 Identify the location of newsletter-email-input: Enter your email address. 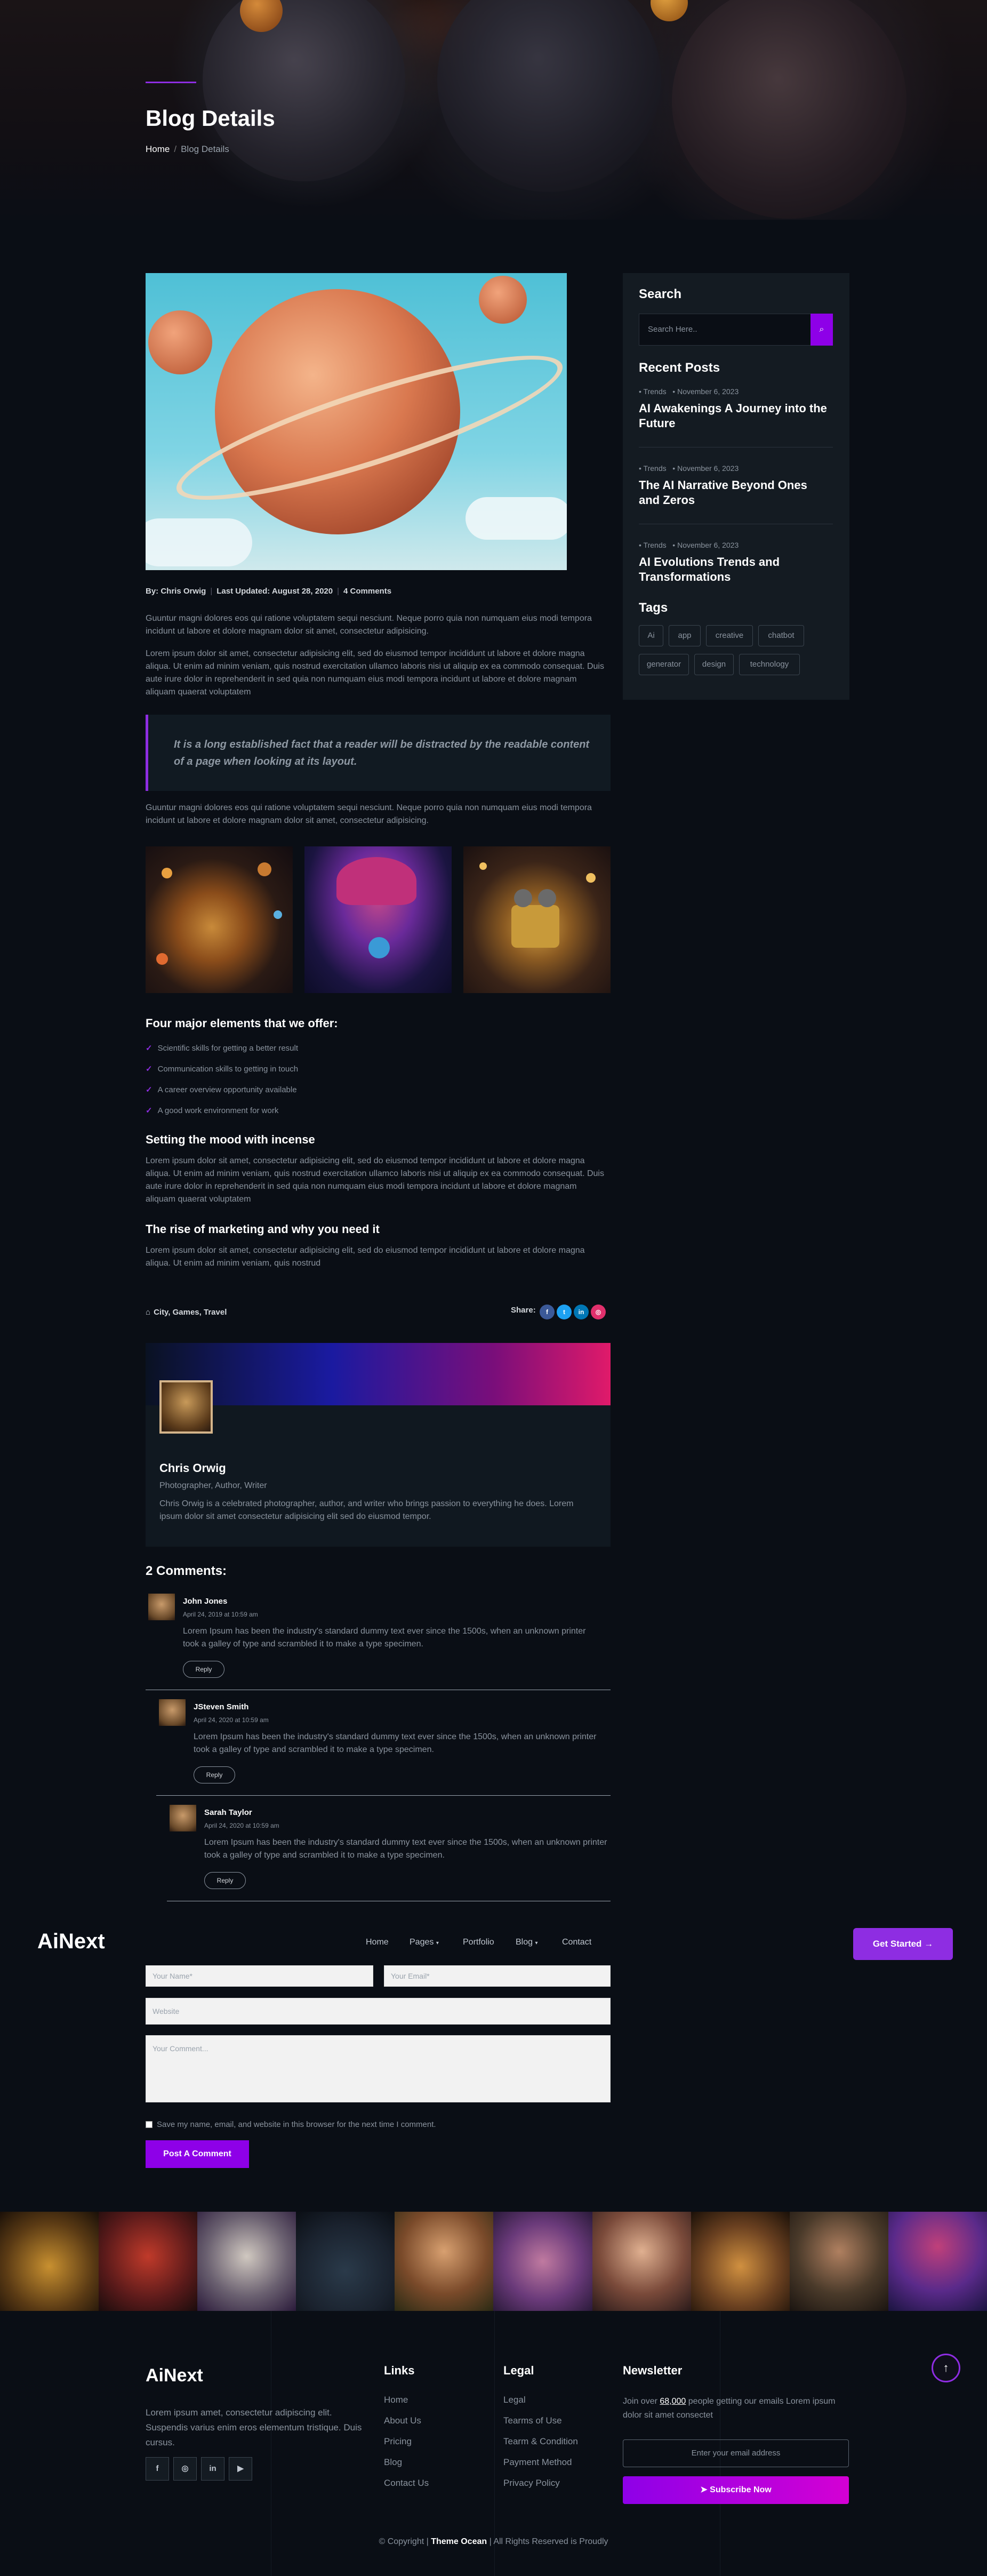
(736, 2453).